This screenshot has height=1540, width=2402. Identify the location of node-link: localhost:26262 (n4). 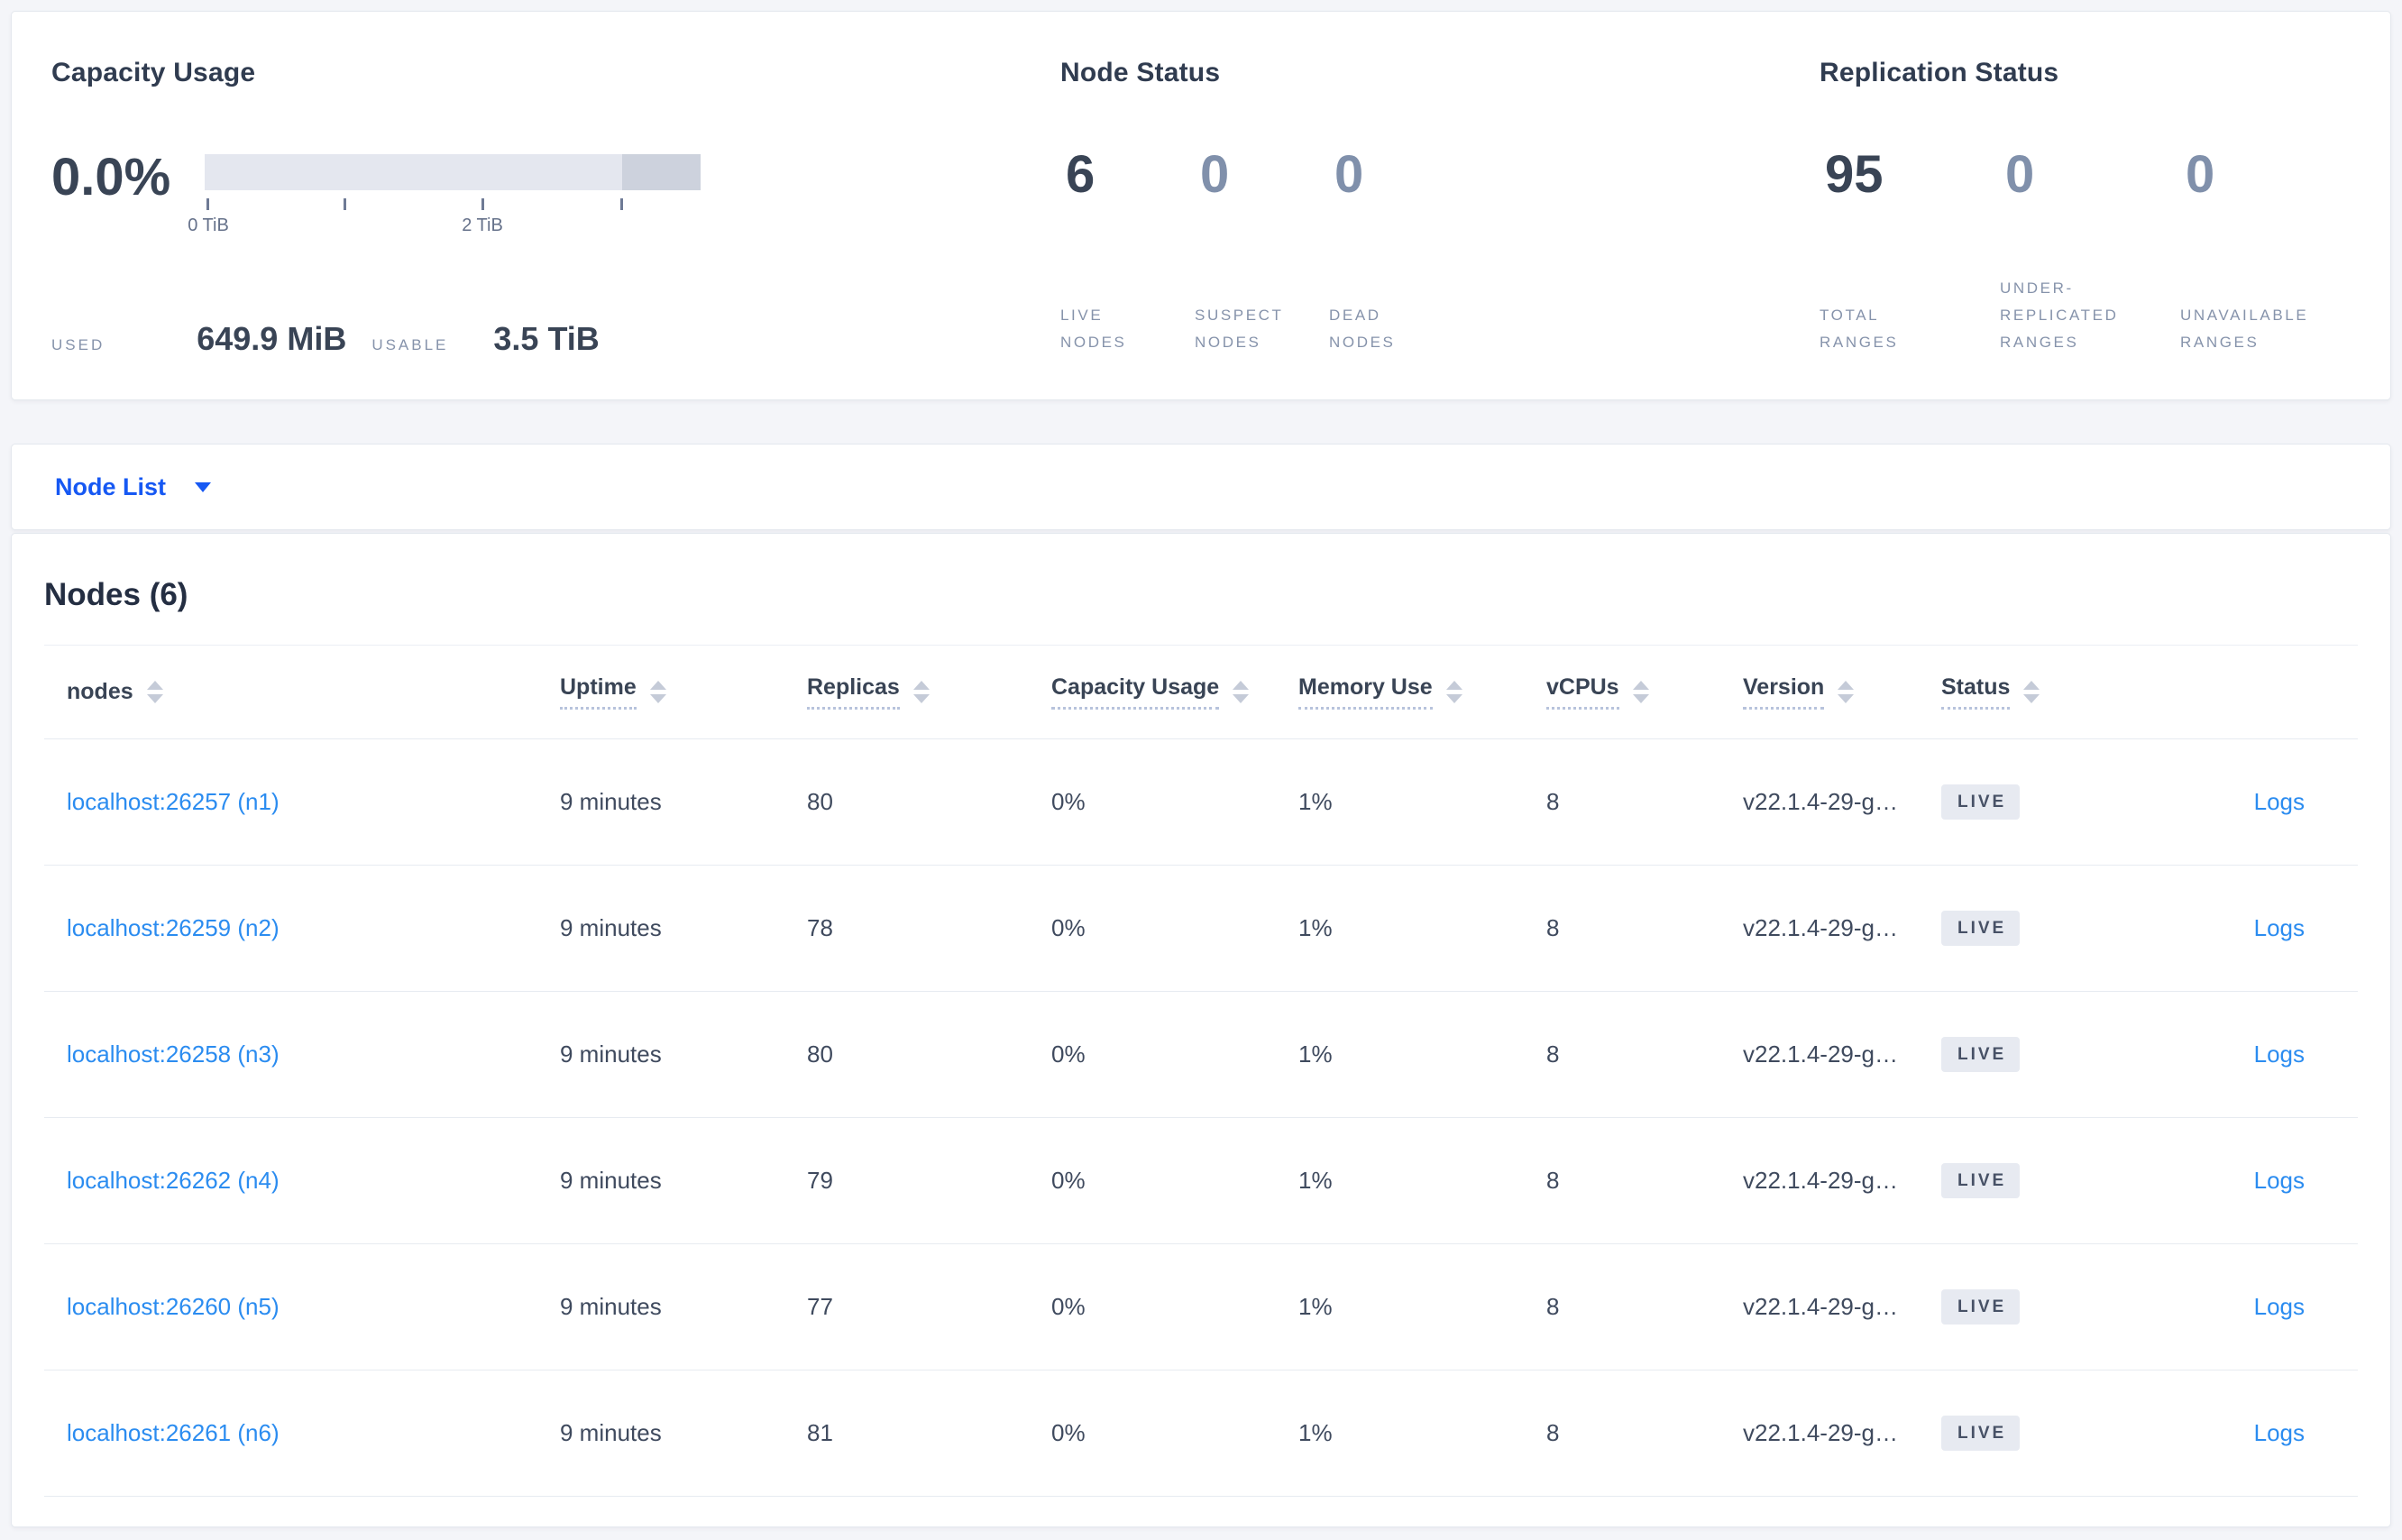
(173, 1180).